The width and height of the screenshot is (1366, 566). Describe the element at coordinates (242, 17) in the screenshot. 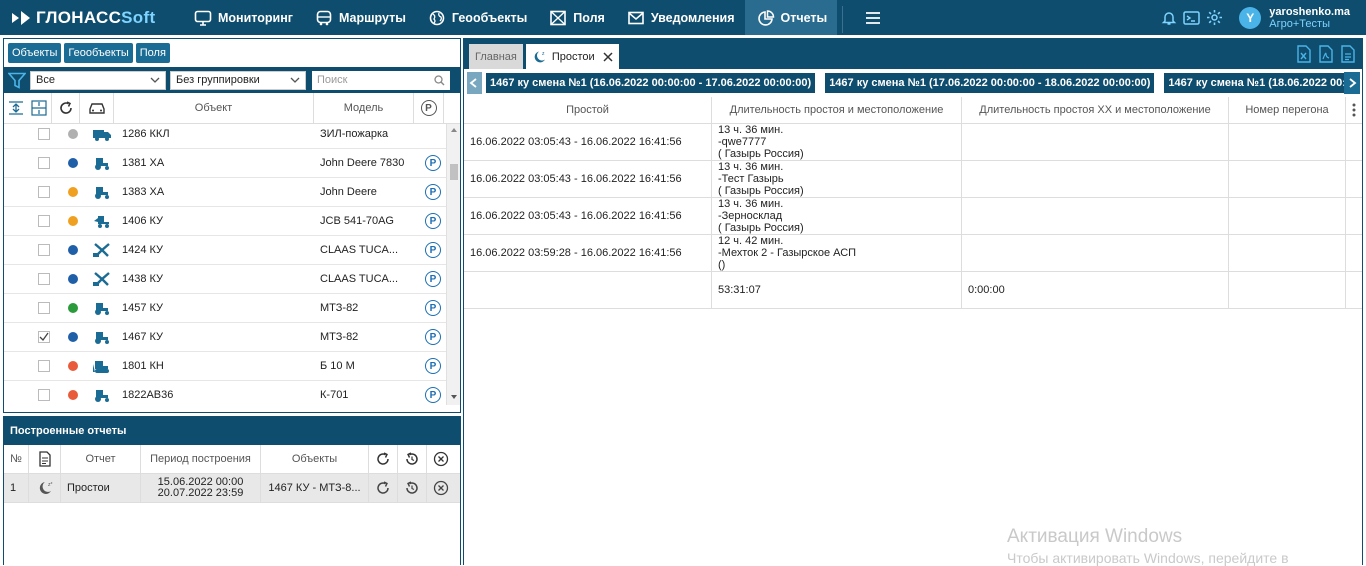

I see `nav-monitoring: Мониторинг` at that location.